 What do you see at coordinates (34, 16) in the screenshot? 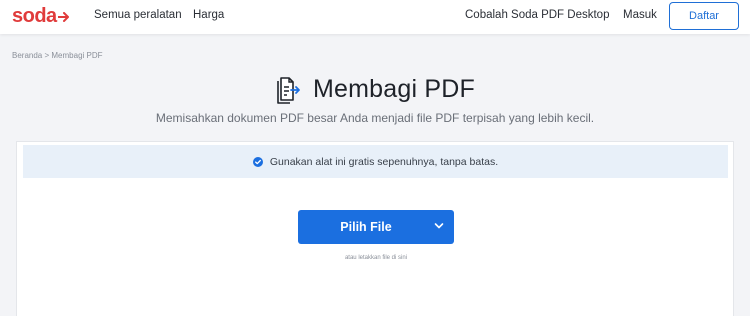
I see `logo-text: soda` at bounding box center [34, 16].